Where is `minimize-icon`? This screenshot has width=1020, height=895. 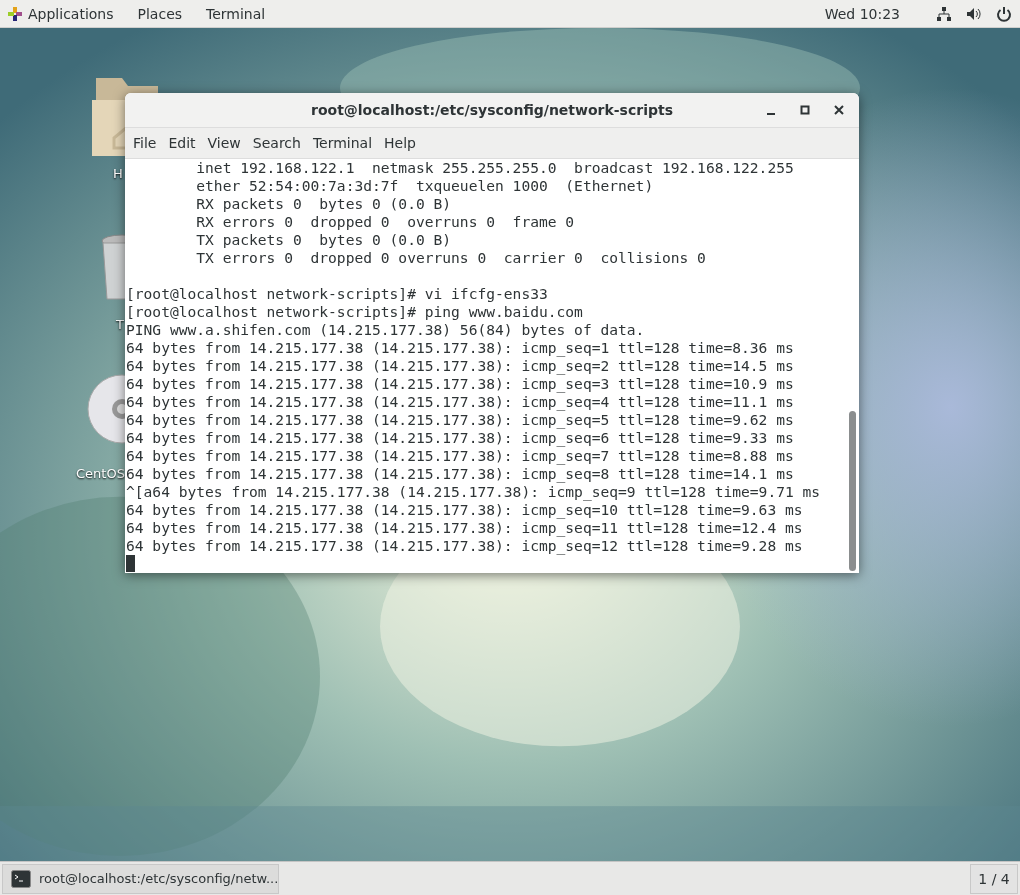
minimize-icon is located at coordinates (771, 114).